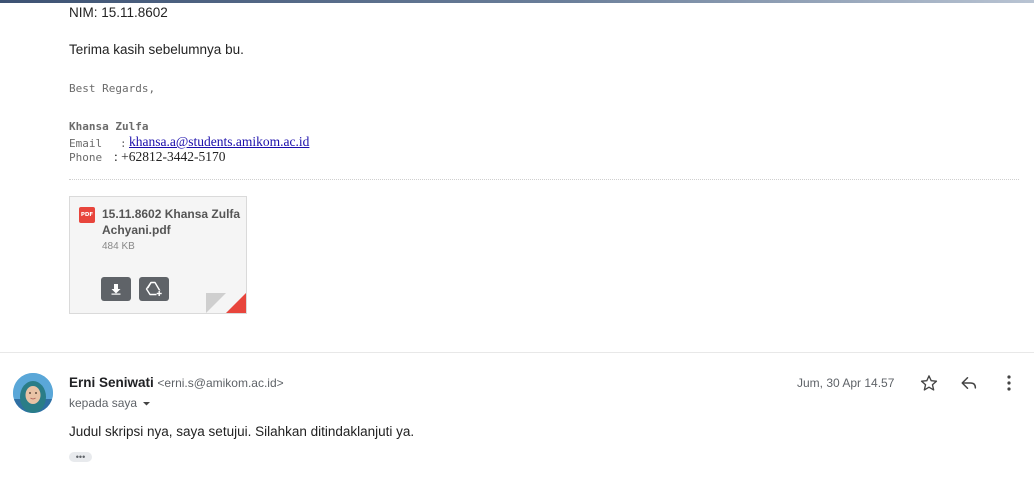  What do you see at coordinates (236, 303) in the screenshot?
I see `page-fold-corner` at bounding box center [236, 303].